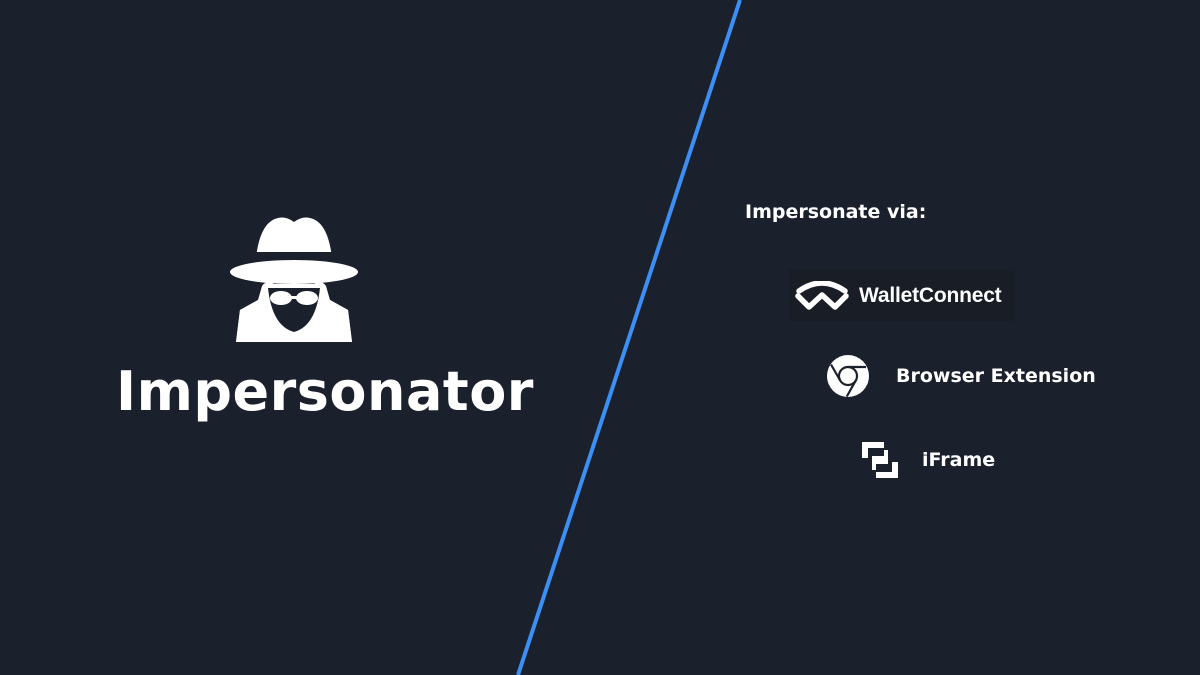 The height and width of the screenshot is (675, 1200). I want to click on method-iframe: iFrame, so click(926, 460).